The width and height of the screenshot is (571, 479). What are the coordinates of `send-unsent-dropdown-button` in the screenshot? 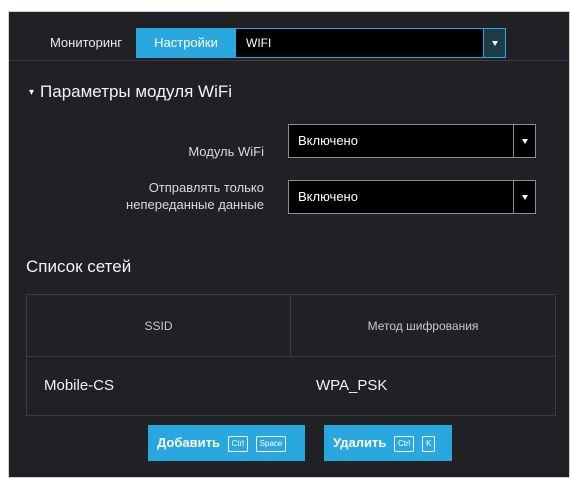 It's located at (524, 197).